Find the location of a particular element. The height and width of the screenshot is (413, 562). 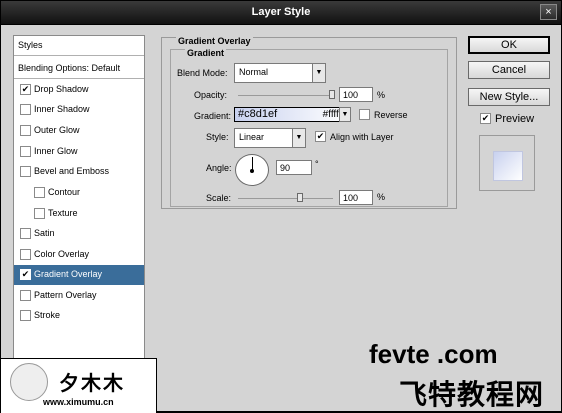

sidebar-item-label: Pattern Overlay is located at coordinates (65, 295).